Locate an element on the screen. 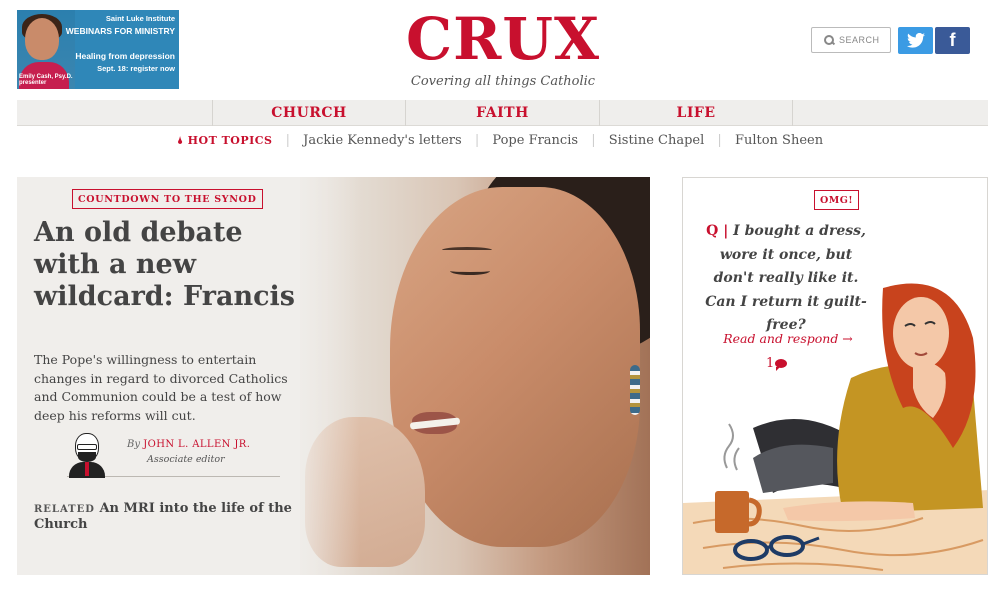 This screenshot has width=1000, height=606. topic-link: Pope Francis is located at coordinates (535, 140).